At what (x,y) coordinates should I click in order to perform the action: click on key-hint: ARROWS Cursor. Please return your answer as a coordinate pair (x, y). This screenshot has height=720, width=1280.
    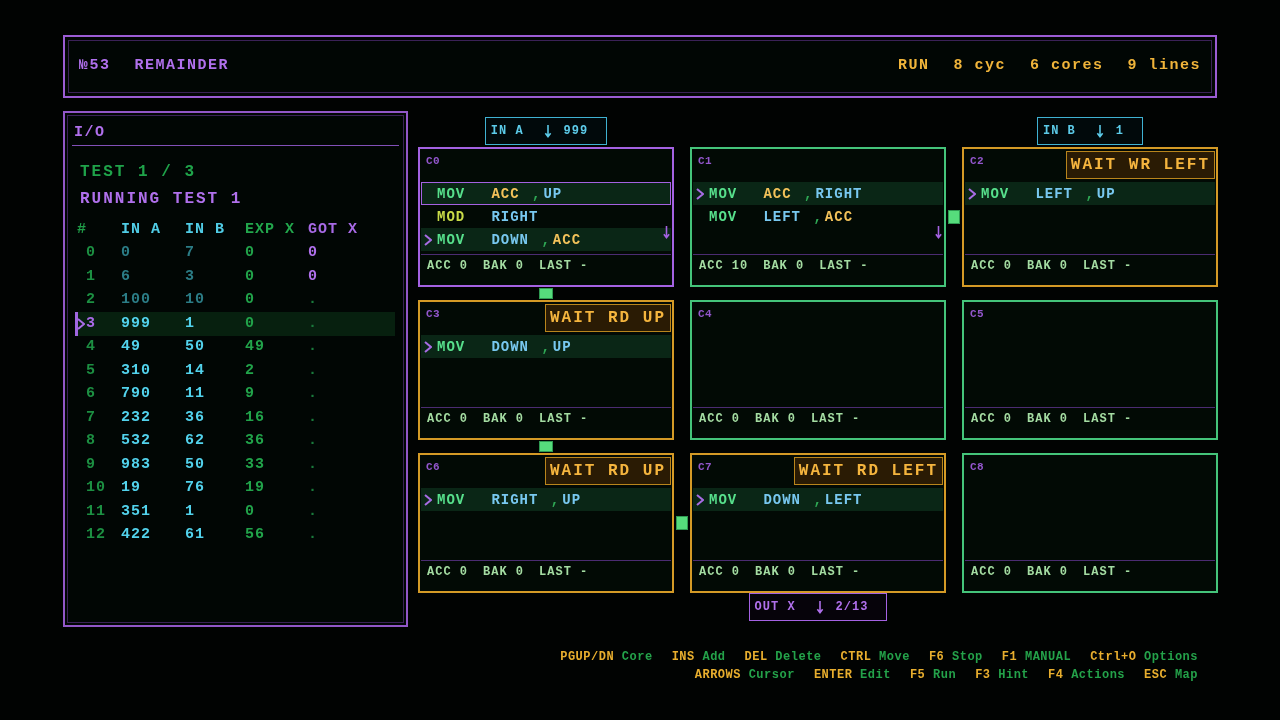
    Looking at the image, I should click on (744, 675).